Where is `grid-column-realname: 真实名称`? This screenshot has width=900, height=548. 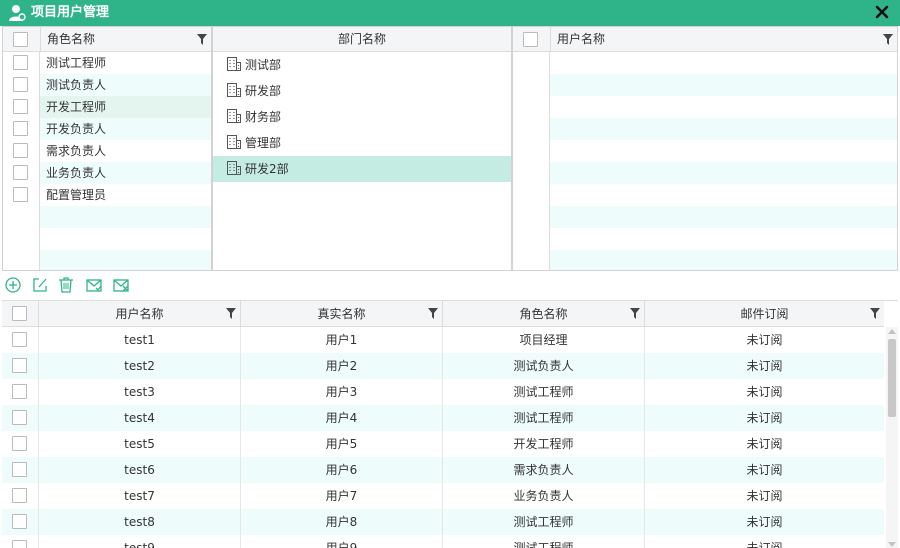 grid-column-realname: 真实名称 is located at coordinates (342, 313).